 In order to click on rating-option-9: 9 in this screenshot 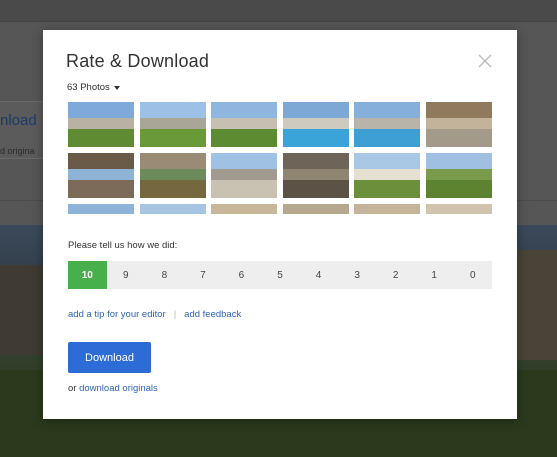, I will do `click(126, 275)`.